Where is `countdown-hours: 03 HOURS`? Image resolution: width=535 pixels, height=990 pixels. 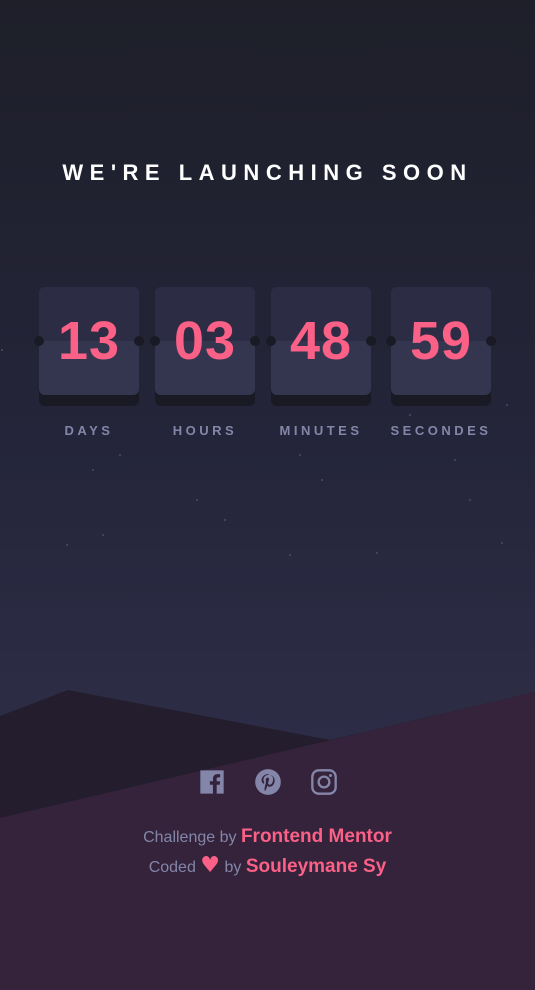 countdown-hours: 03 HOURS is located at coordinates (205, 362).